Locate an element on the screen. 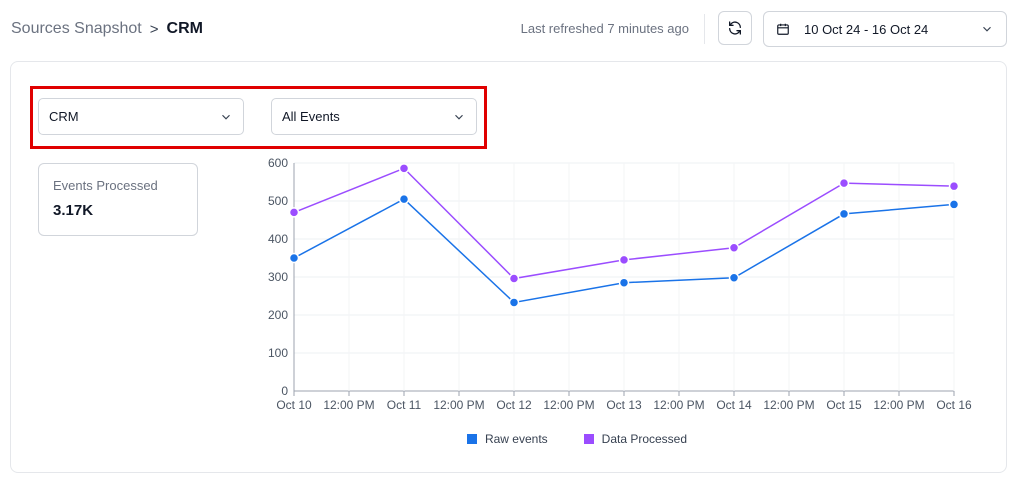 The width and height of the screenshot is (1024, 484). x-tick-label: Oct 15 is located at coordinates (844, 405).